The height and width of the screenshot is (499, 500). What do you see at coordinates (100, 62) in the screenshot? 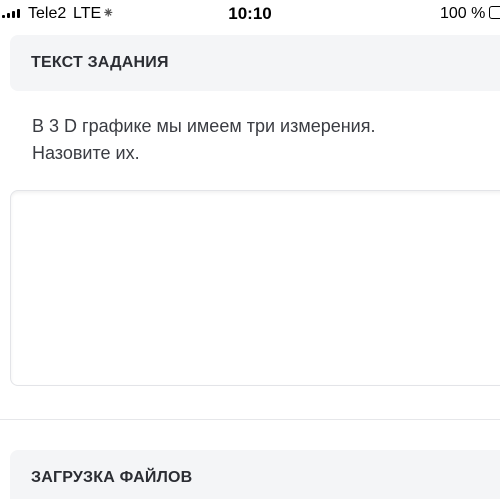
I see `task-section-title: ТЕКСТ ЗАДАНИЯ` at bounding box center [100, 62].